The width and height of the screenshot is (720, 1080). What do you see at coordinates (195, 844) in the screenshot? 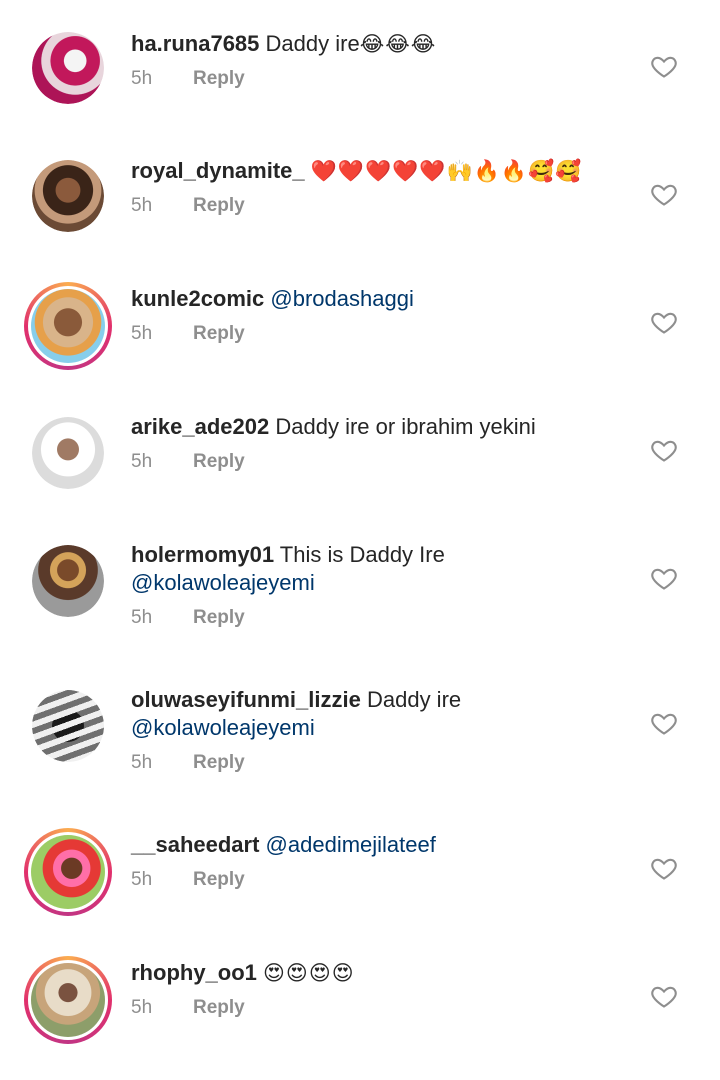
I see `comment-username: __saheedart` at bounding box center [195, 844].